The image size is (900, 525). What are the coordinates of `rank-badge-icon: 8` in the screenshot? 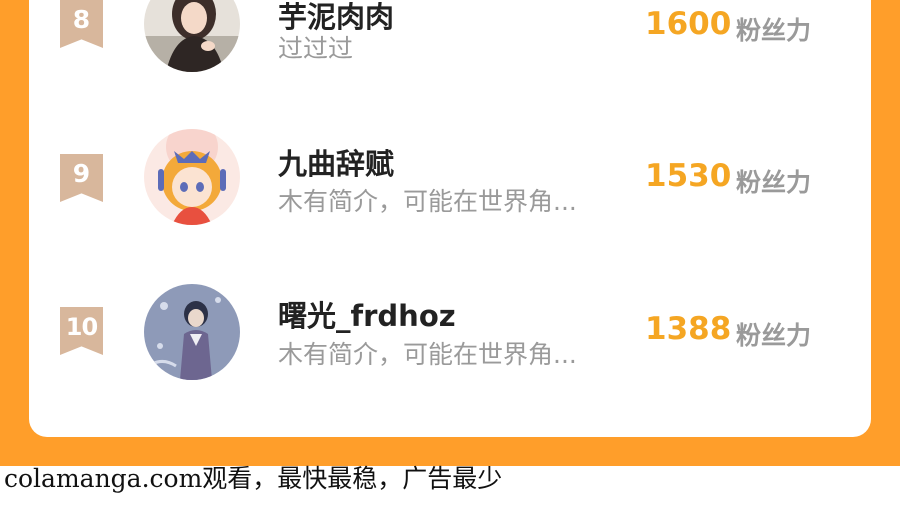 It's located at (81, 24).